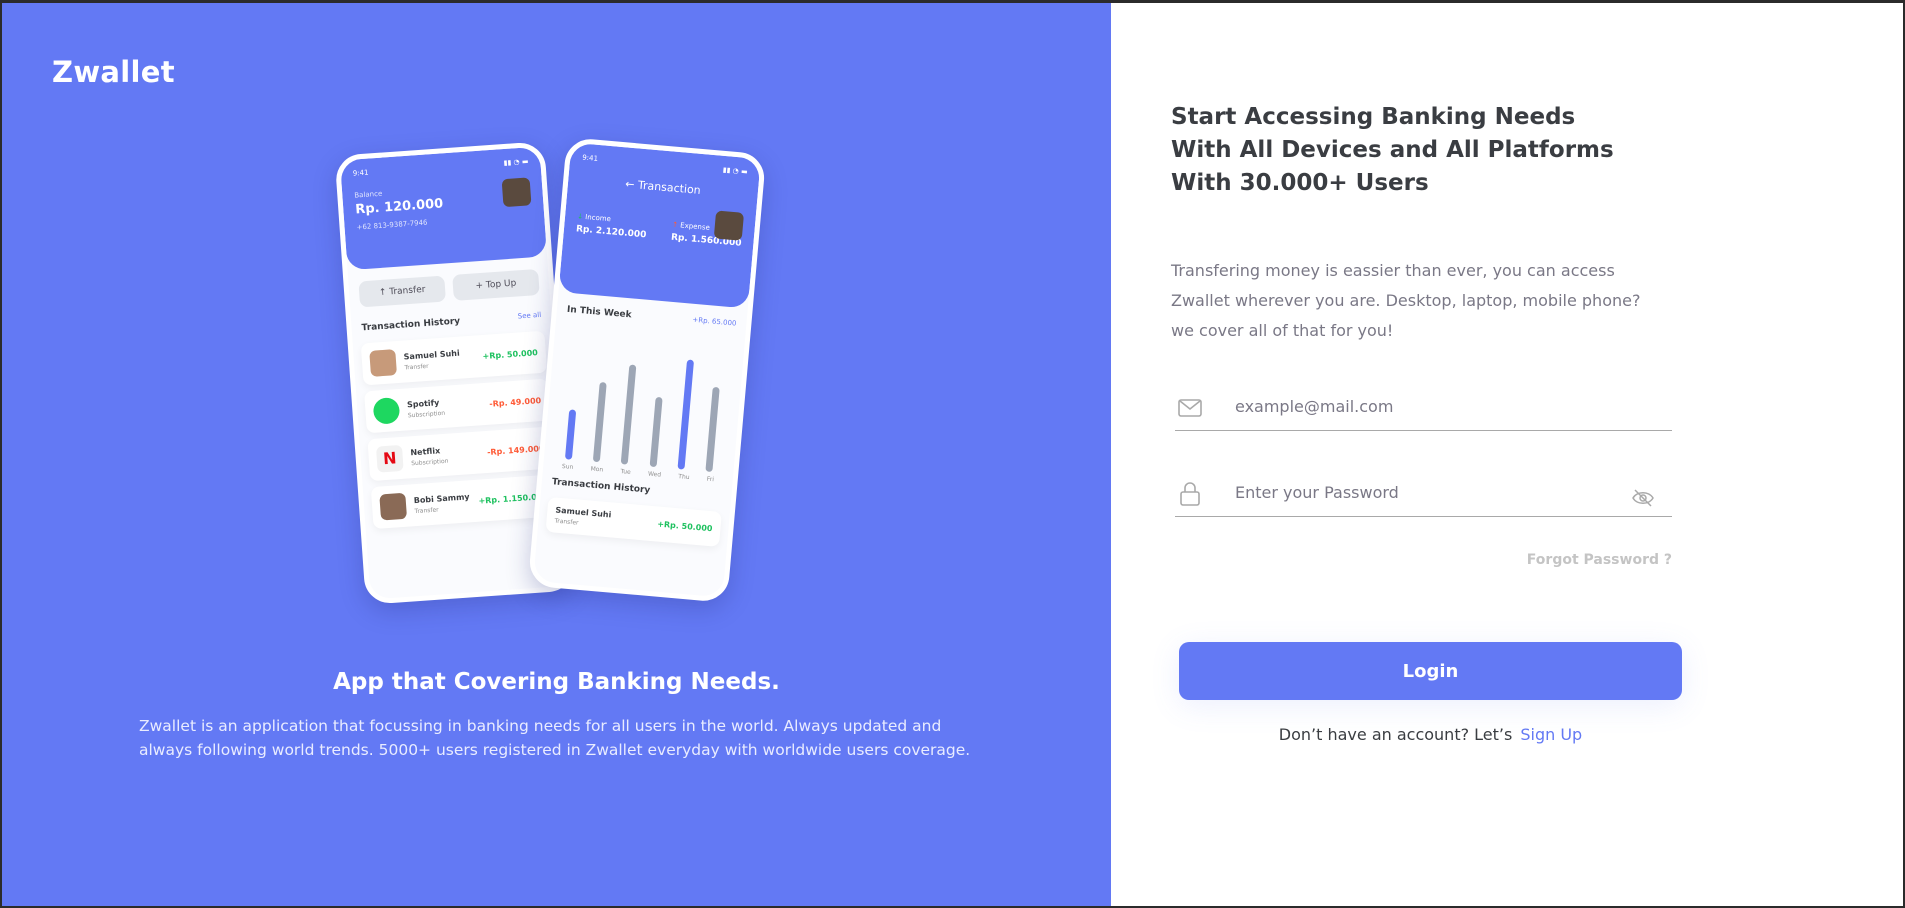  What do you see at coordinates (1643, 498) in the screenshot?
I see `eye-off-icon` at bounding box center [1643, 498].